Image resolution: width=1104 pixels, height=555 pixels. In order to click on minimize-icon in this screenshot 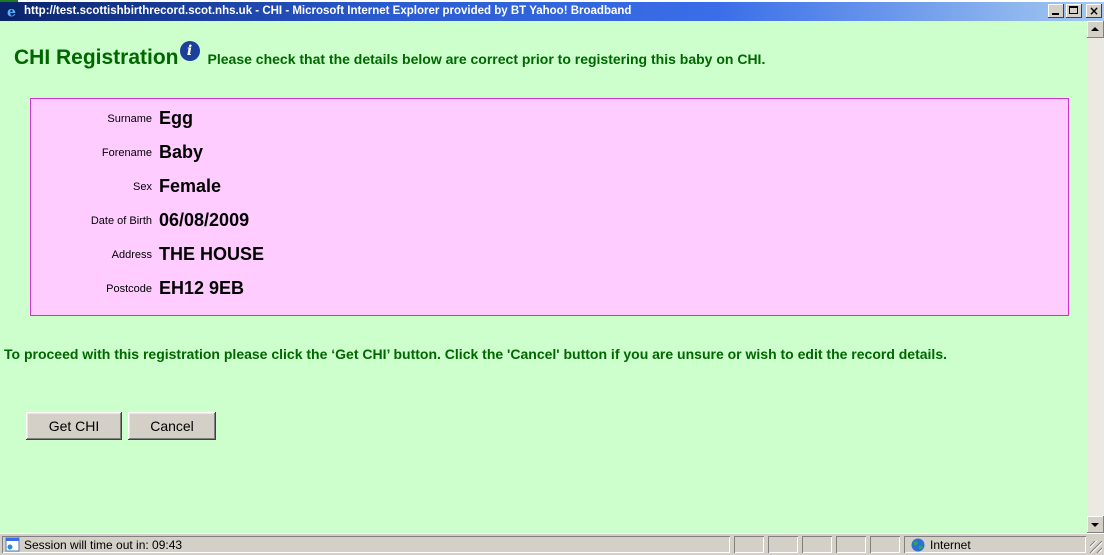, I will do `click(1055, 14)`.